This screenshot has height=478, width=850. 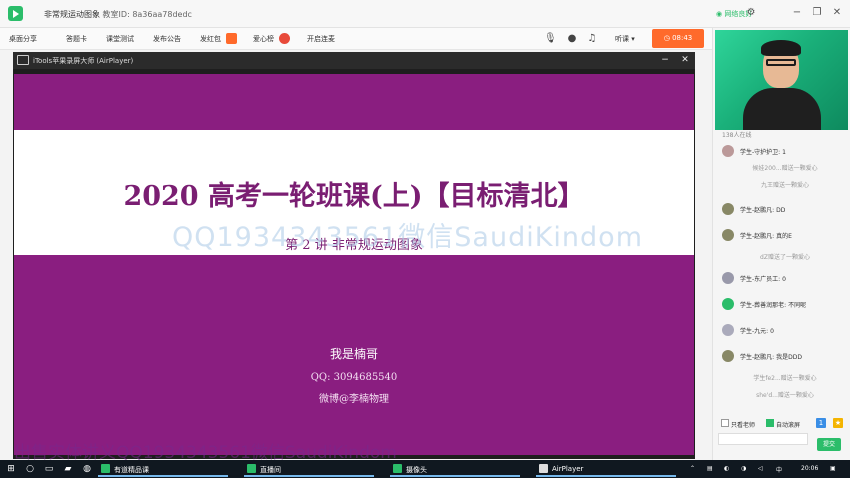 I want to click on toolbar-desktop-share: 桌面分享, so click(x=23, y=39).